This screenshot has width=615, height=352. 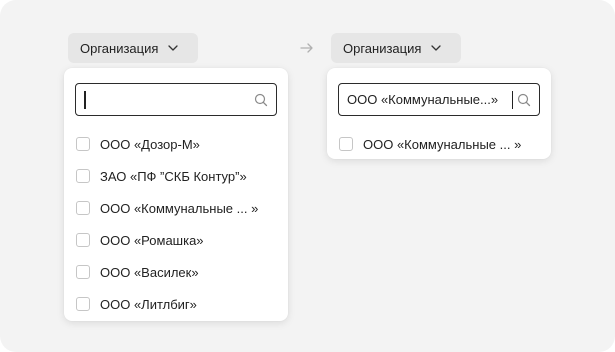 What do you see at coordinates (150, 144) in the screenshot?
I see `option-label: ООО «Дозор-М»` at bounding box center [150, 144].